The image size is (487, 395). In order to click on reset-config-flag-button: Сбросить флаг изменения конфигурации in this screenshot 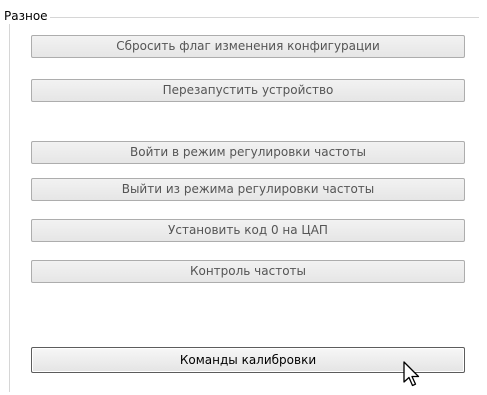, I will do `click(248, 46)`.